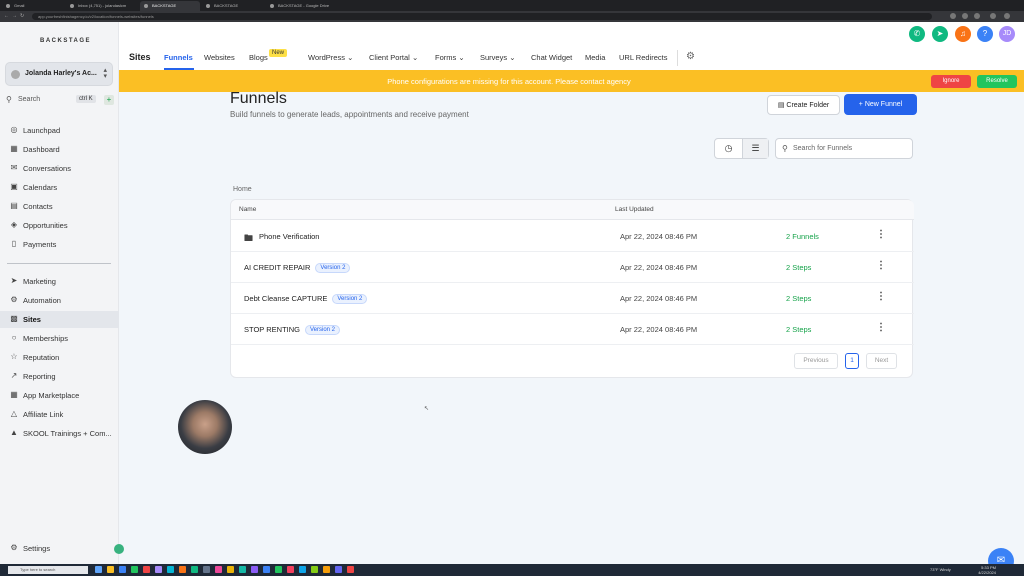 The width and height of the screenshot is (1024, 576). What do you see at coordinates (985, 34) in the screenshot?
I see `help-icon: ?` at bounding box center [985, 34].